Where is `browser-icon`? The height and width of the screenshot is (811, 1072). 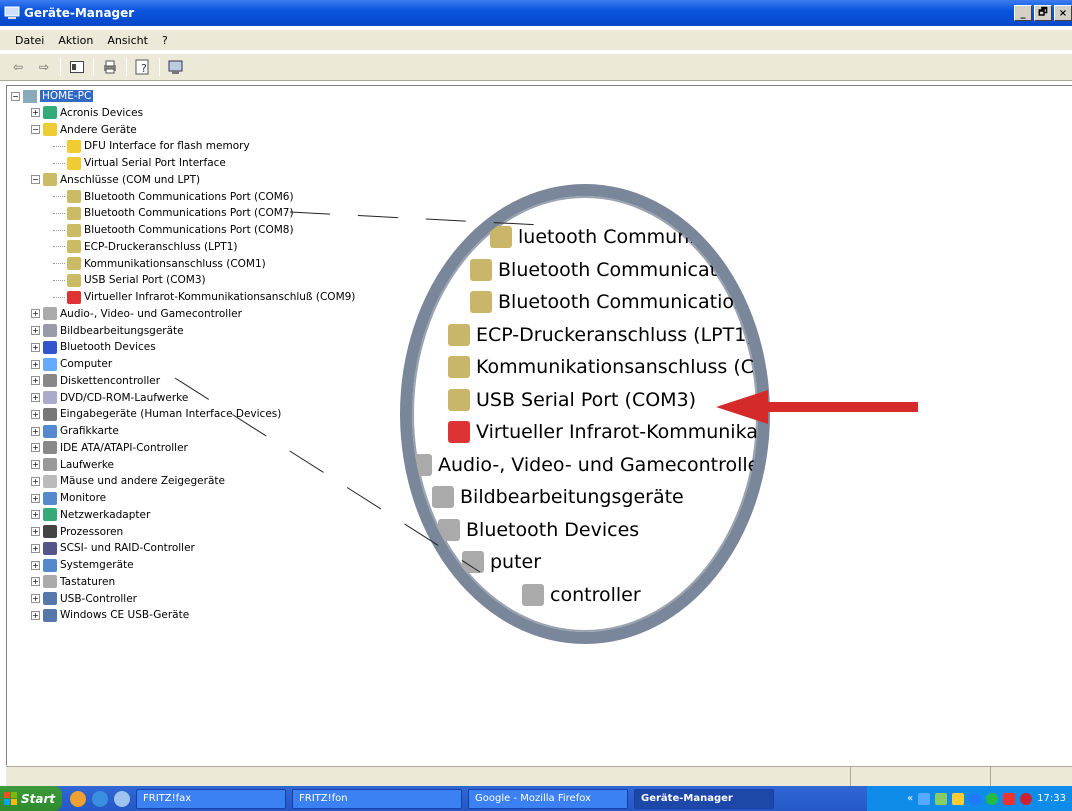
browser-icon is located at coordinates (122, 798).